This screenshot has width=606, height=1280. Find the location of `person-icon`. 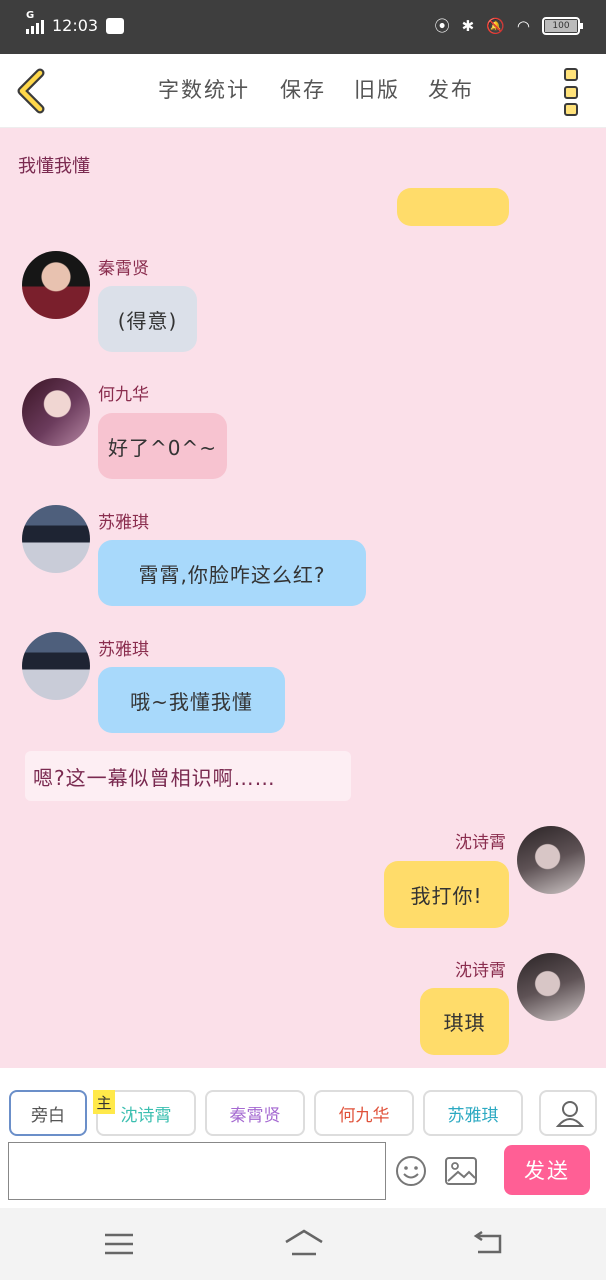

person-icon is located at coordinates (570, 1114).